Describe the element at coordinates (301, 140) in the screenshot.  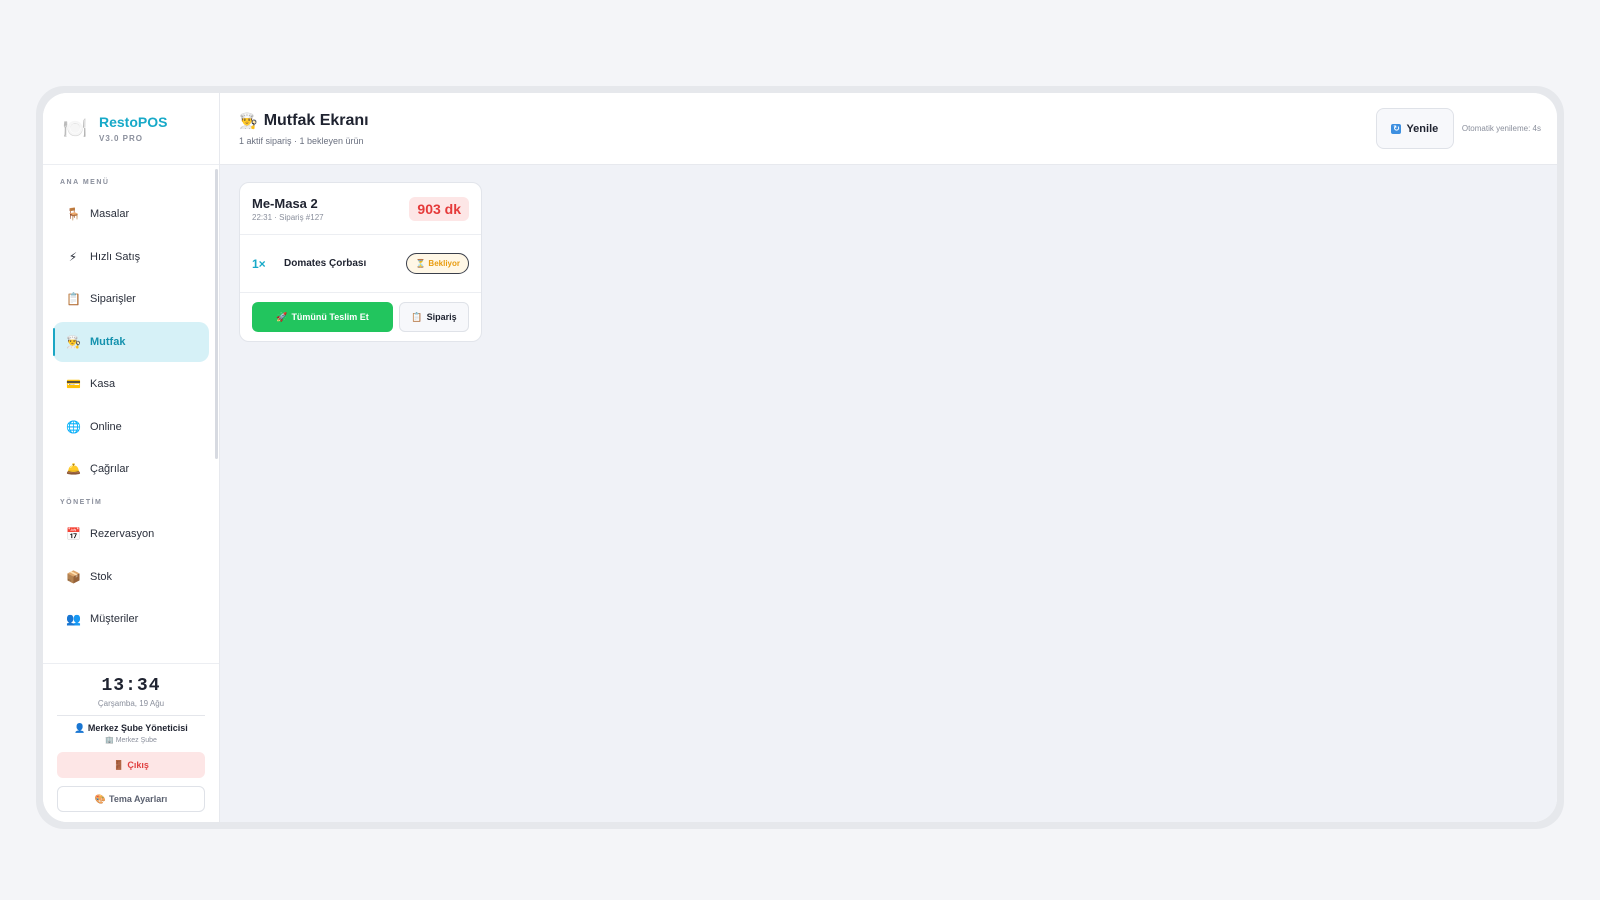
I see `page-subtitle: 1 aktif sipariş · 1 bekleyen ürün` at that location.